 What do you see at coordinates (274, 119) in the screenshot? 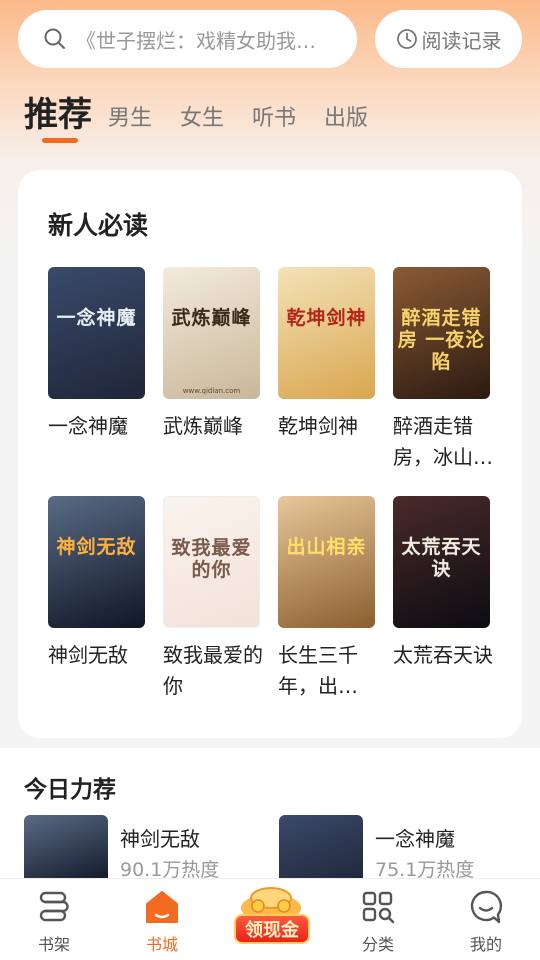
I see `tab-audiobook: 听书` at bounding box center [274, 119].